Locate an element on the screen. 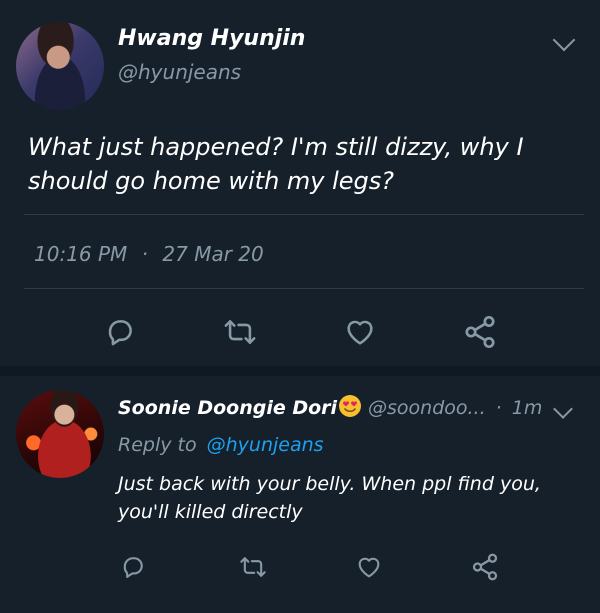  reply-author-name: Soonie Doongie Dori is located at coordinates (227, 408).